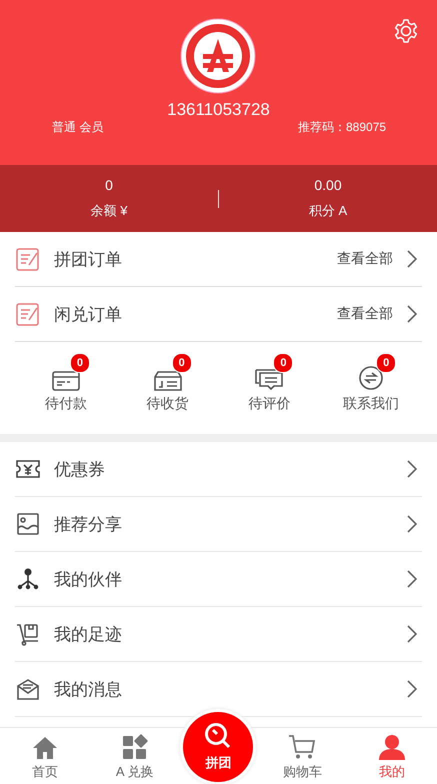  I want to click on menu-item: 我的消息, so click(223, 689).